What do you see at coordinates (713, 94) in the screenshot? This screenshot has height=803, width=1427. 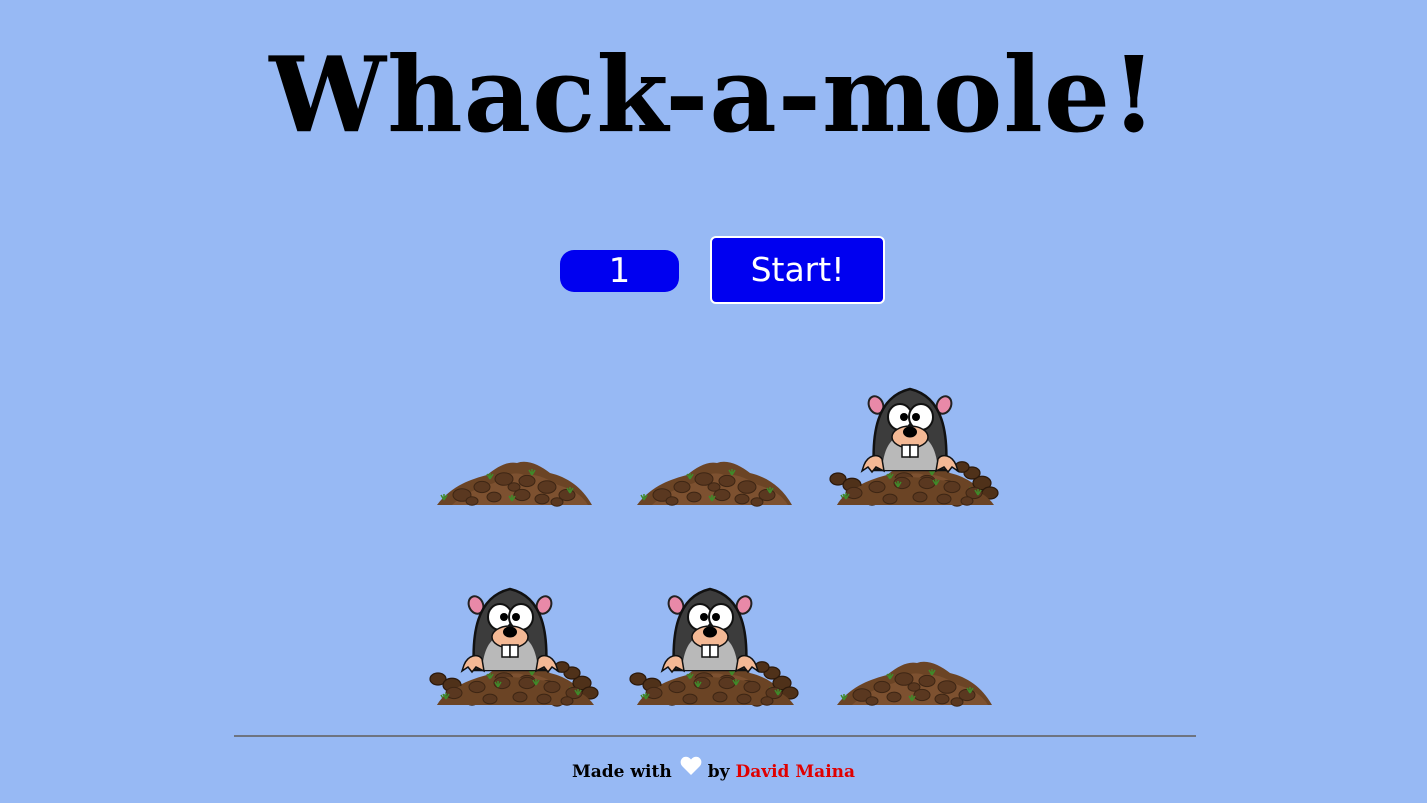 I see `page-title: Whack-a-mole!` at bounding box center [713, 94].